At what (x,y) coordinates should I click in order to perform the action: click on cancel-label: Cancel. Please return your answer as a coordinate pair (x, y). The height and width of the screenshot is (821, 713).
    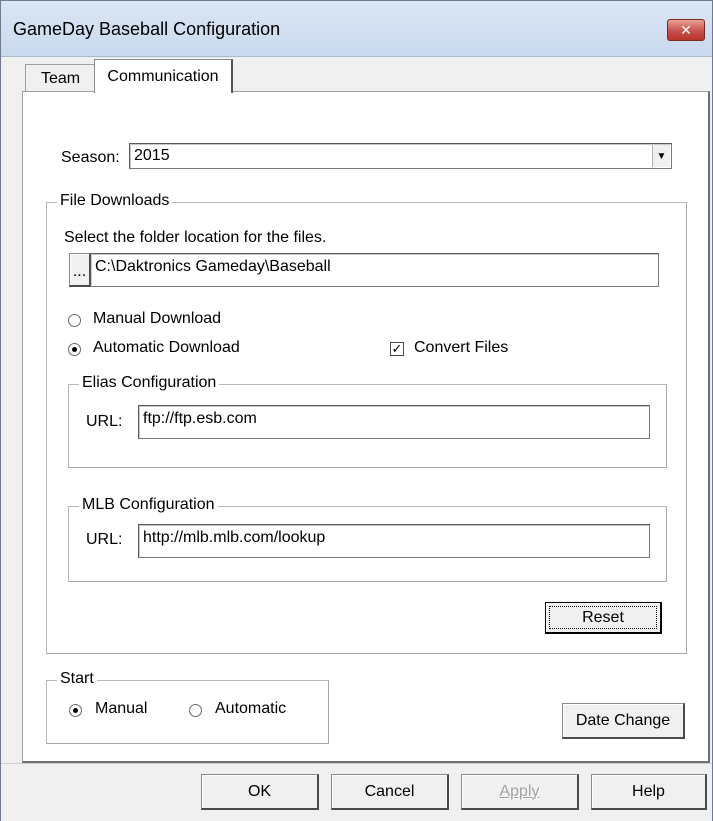
    Looking at the image, I should click on (389, 791).